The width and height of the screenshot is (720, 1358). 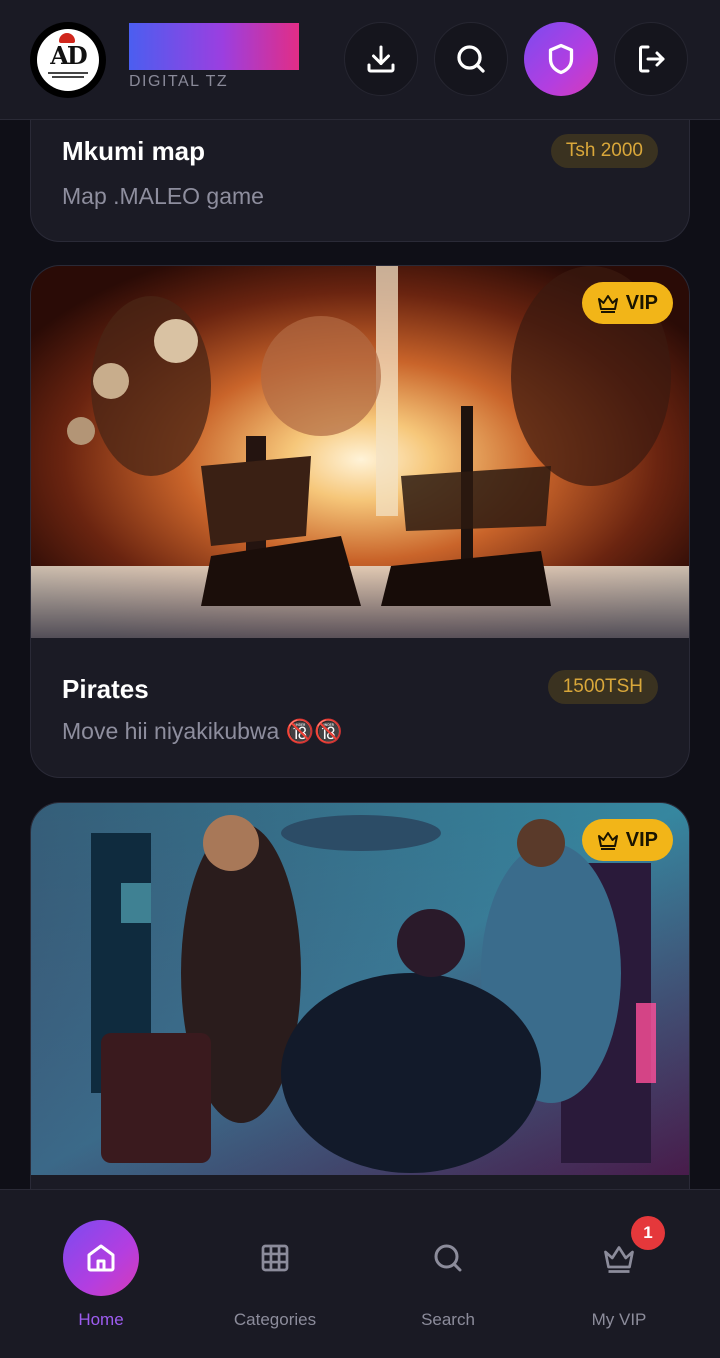 I want to click on logout-icon, so click(x=652, y=59).